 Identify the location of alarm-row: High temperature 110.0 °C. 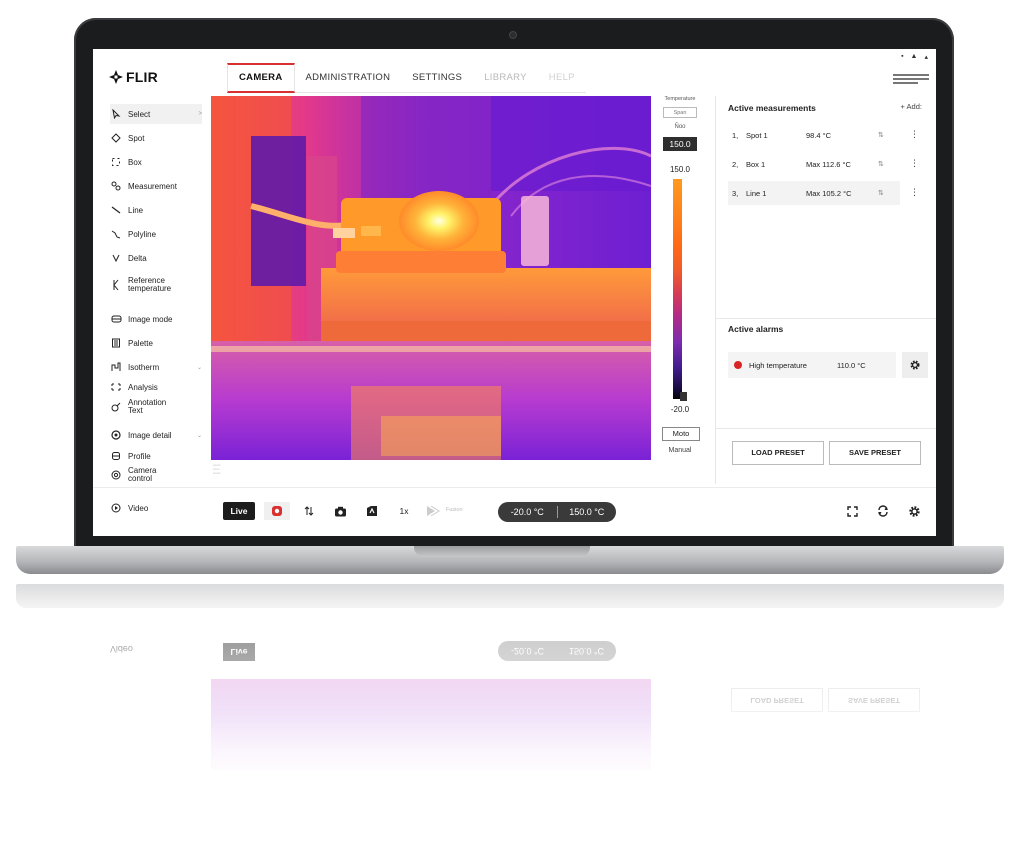
(812, 365).